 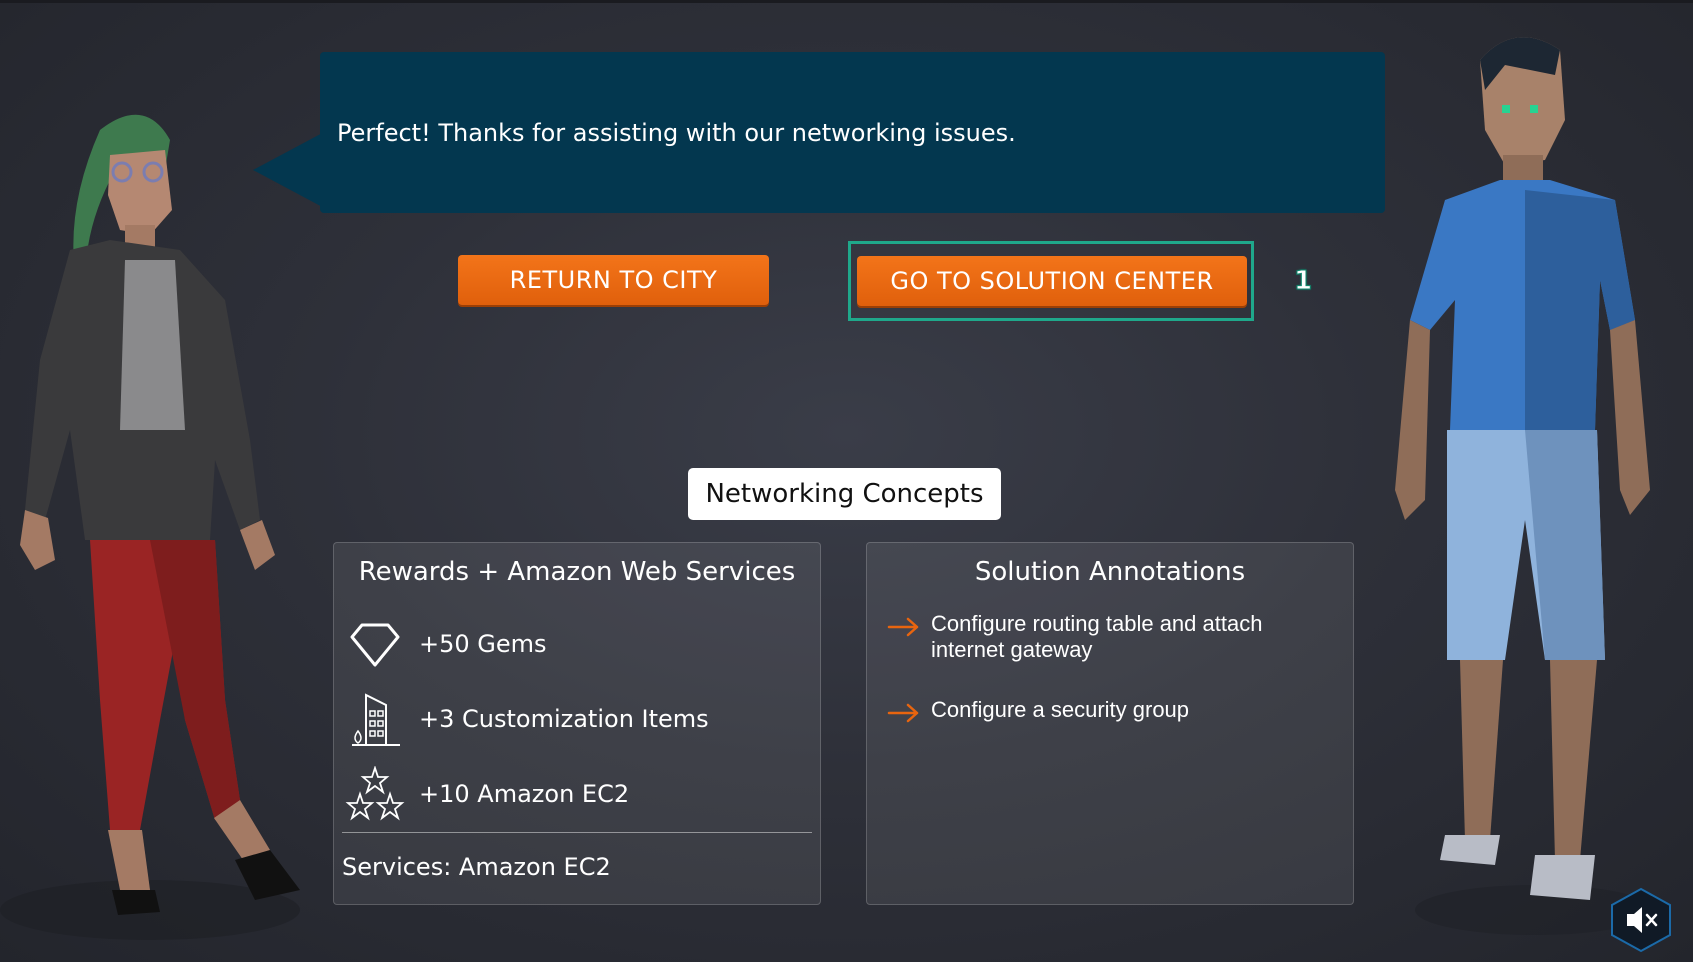 I want to click on reward-row-items: +3 Customization Items, so click(x=526, y=719).